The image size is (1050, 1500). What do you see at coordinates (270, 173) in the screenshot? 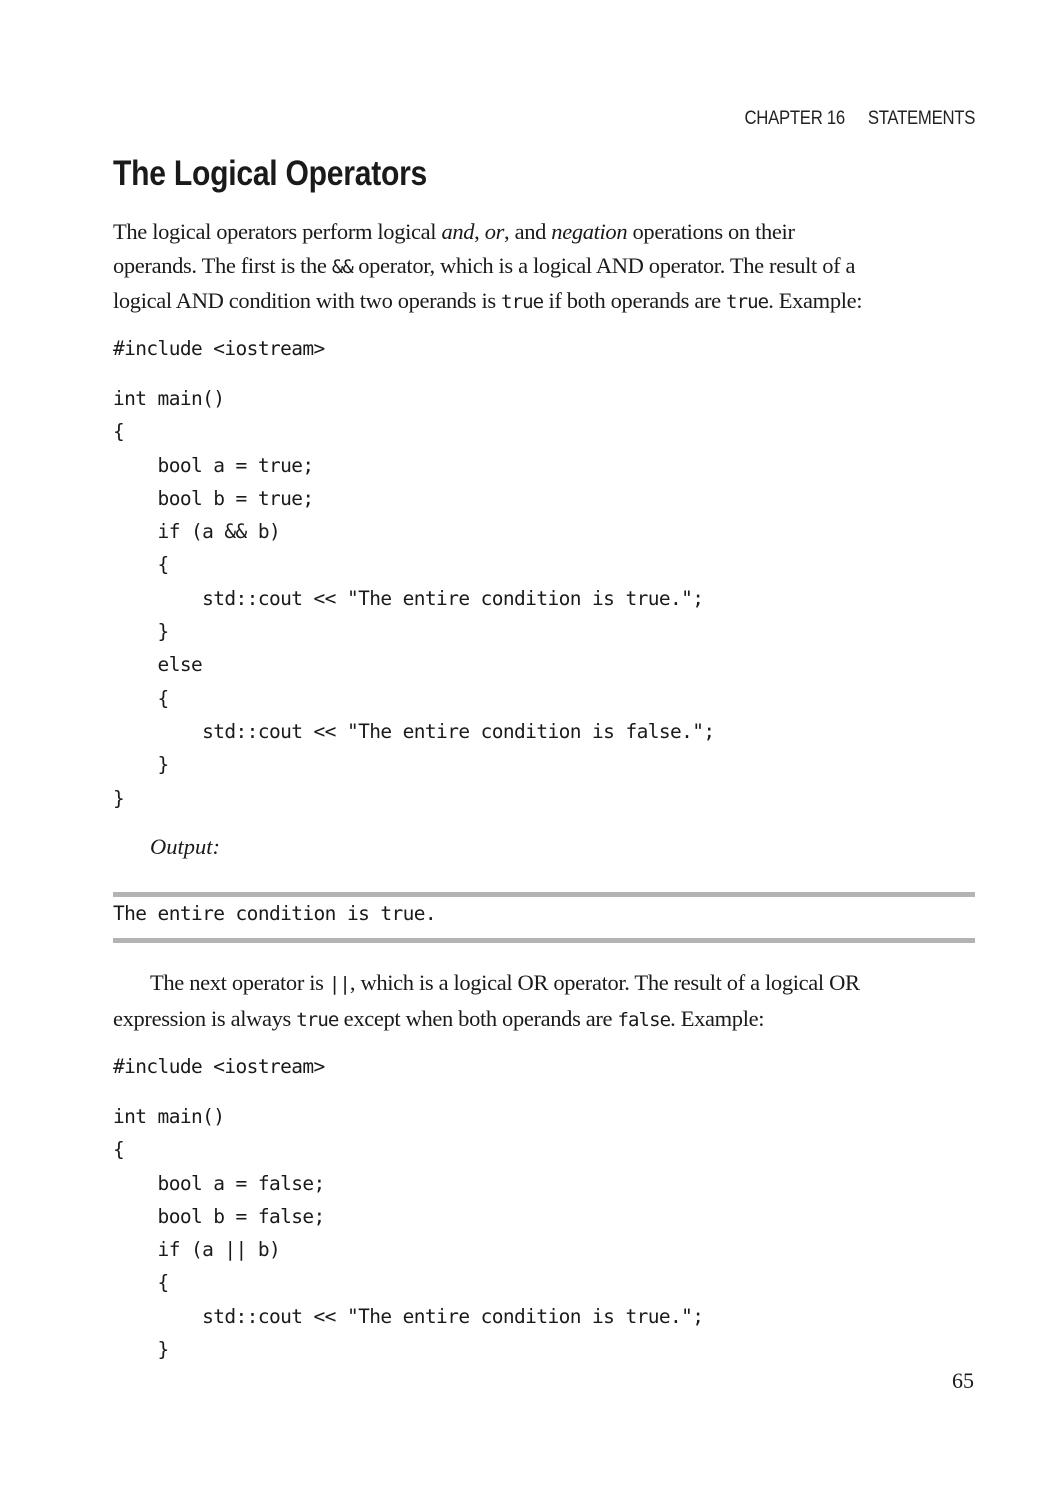
I see `section-heading: The Logical Operators` at bounding box center [270, 173].